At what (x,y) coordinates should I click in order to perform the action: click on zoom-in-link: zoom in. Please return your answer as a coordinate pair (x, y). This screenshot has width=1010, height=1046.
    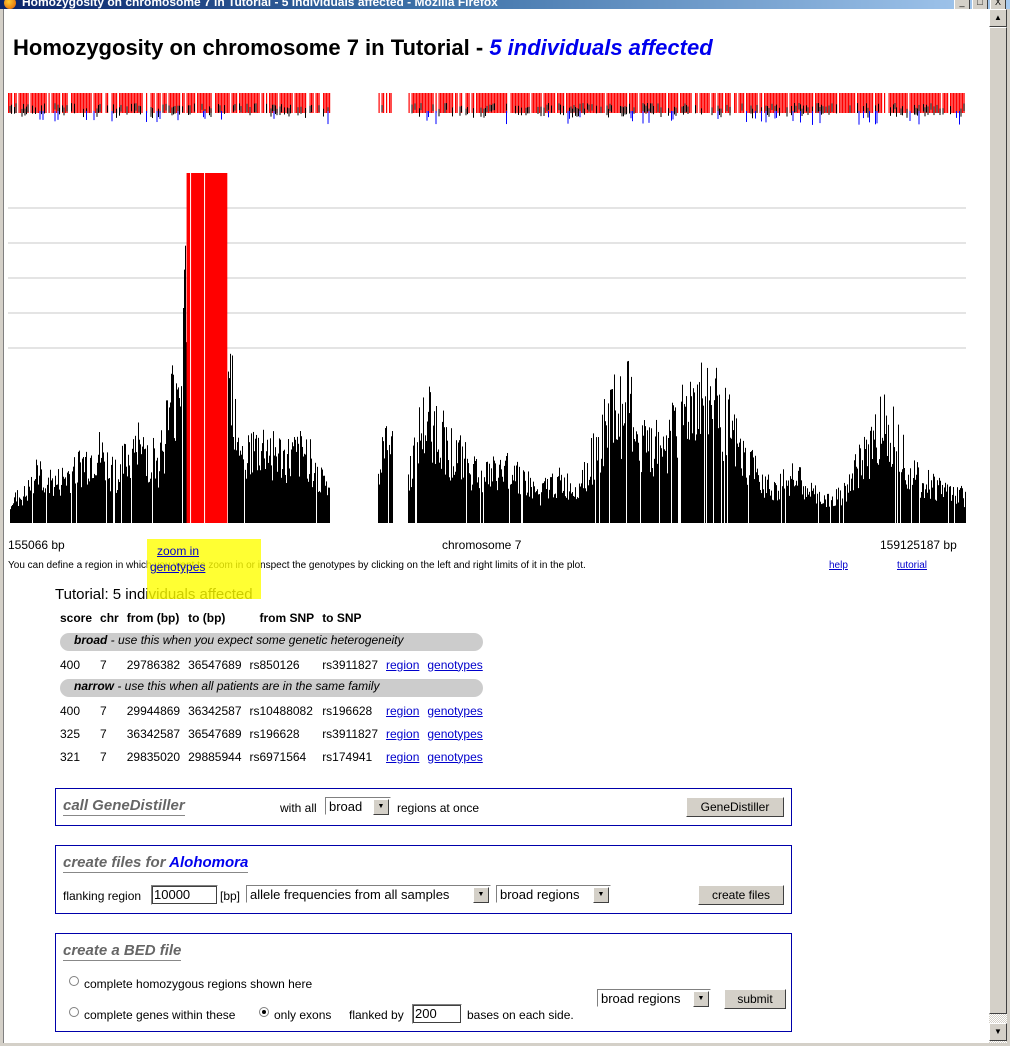
    Looking at the image, I should click on (178, 551).